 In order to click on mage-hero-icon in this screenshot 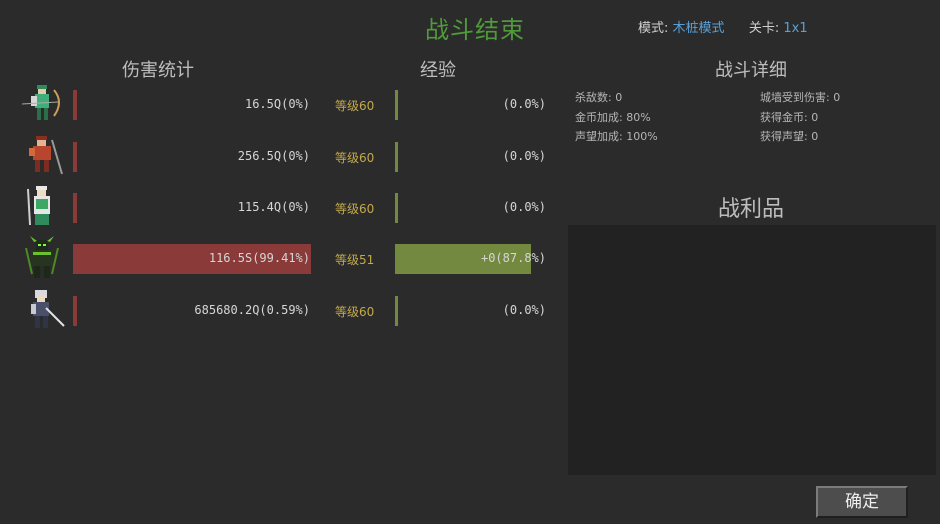, I will do `click(42, 207)`.